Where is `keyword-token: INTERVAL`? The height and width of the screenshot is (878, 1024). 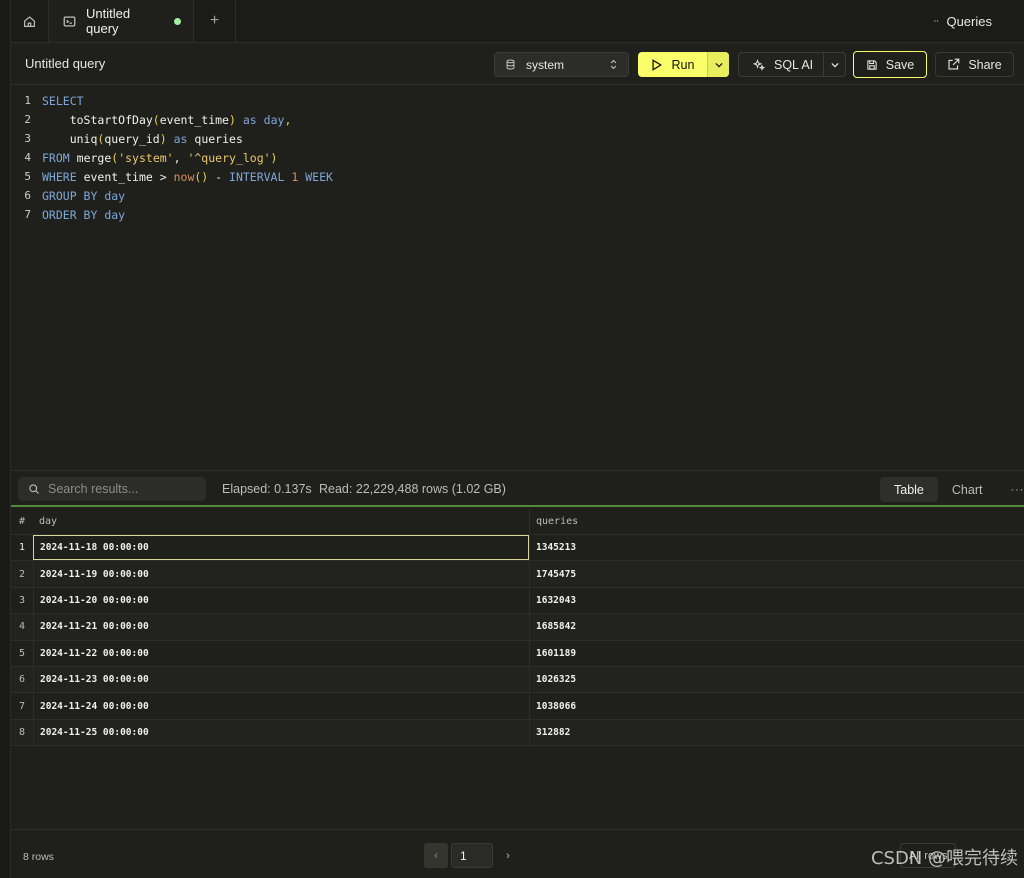
keyword-token: INTERVAL is located at coordinates (257, 176).